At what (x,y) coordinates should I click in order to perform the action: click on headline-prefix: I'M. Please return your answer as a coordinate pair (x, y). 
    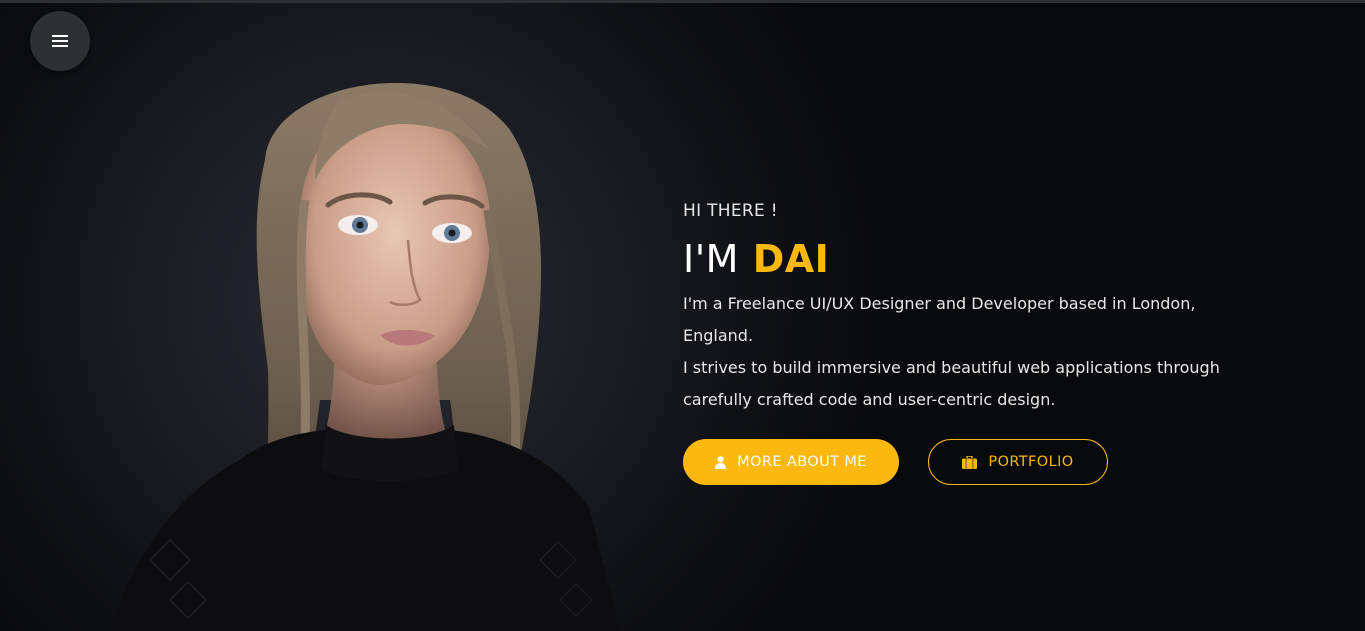
    Looking at the image, I should click on (711, 259).